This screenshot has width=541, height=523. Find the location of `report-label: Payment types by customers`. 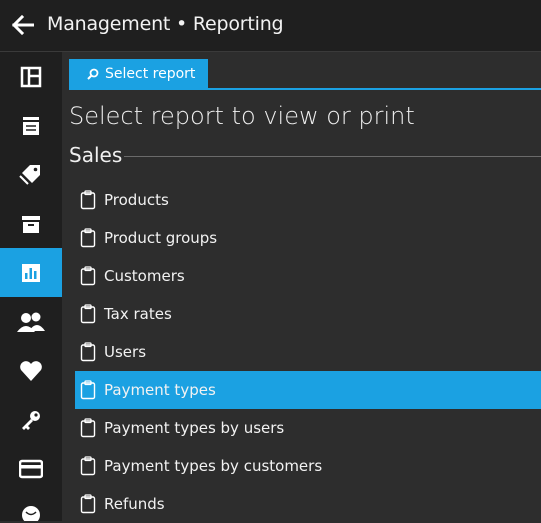

report-label: Payment types by customers is located at coordinates (213, 466).